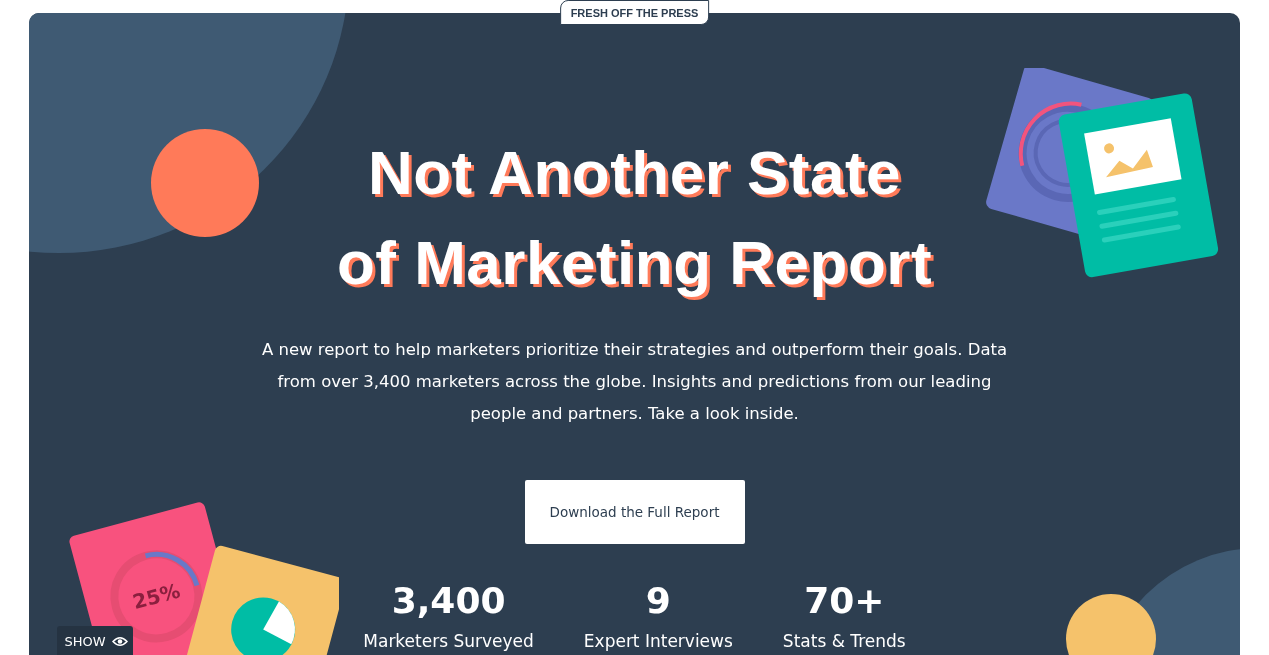  Describe the element at coordinates (156, 596) in the screenshot. I see `percent-label: 25%` at that location.